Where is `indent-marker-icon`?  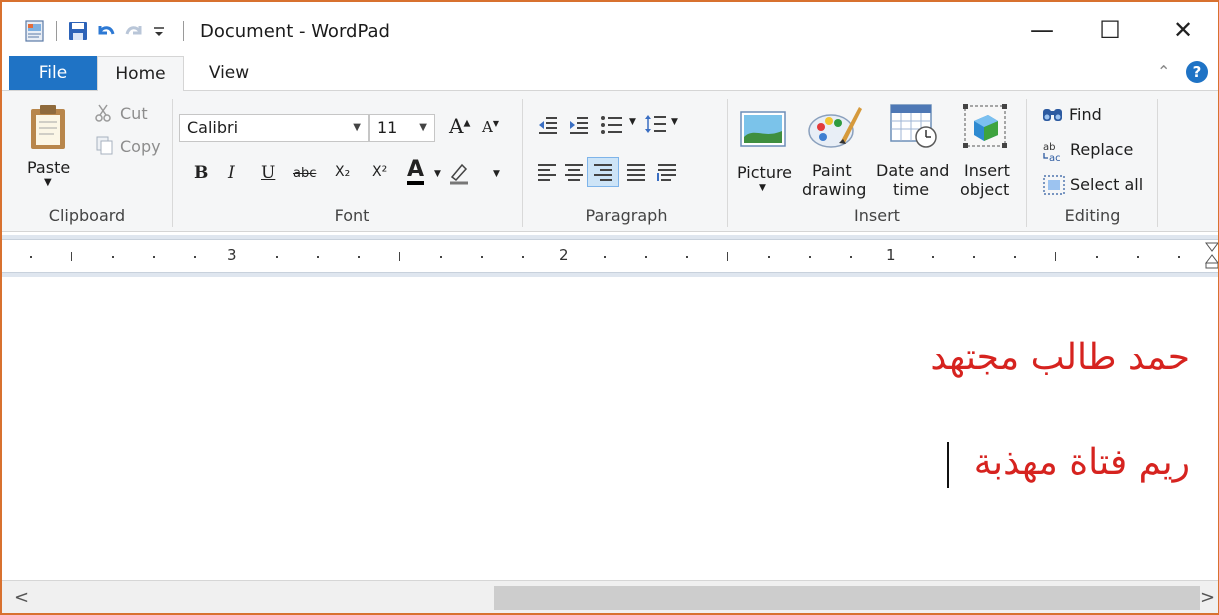
indent-marker-icon is located at coordinates (1211, 258).